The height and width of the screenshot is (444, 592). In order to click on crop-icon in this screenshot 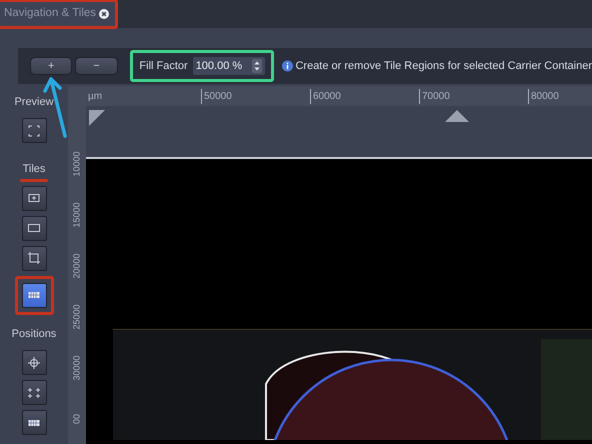, I will do `click(34, 258)`.